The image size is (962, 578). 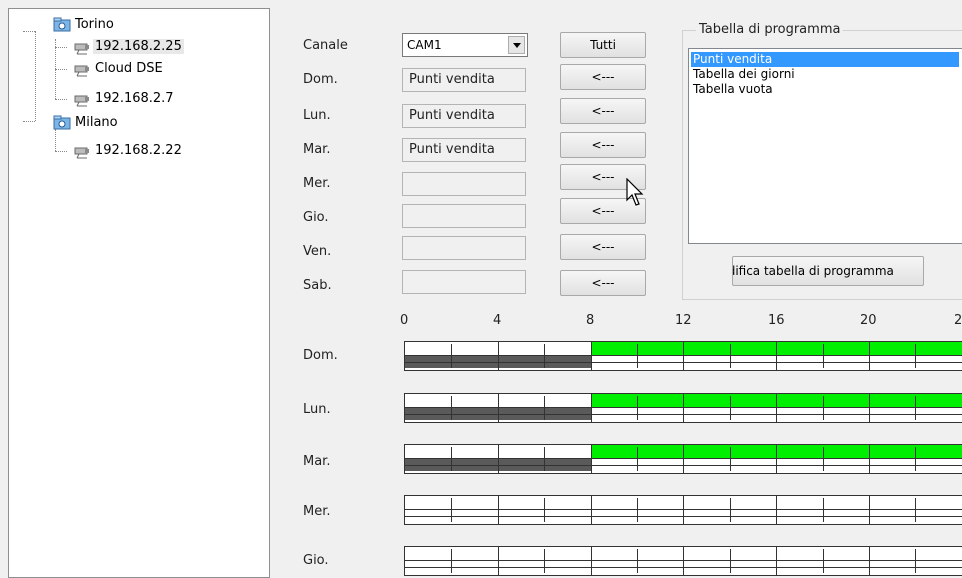 What do you see at coordinates (825, 74) in the screenshot?
I see `program-list-item: Tabella dei giorni` at bounding box center [825, 74].